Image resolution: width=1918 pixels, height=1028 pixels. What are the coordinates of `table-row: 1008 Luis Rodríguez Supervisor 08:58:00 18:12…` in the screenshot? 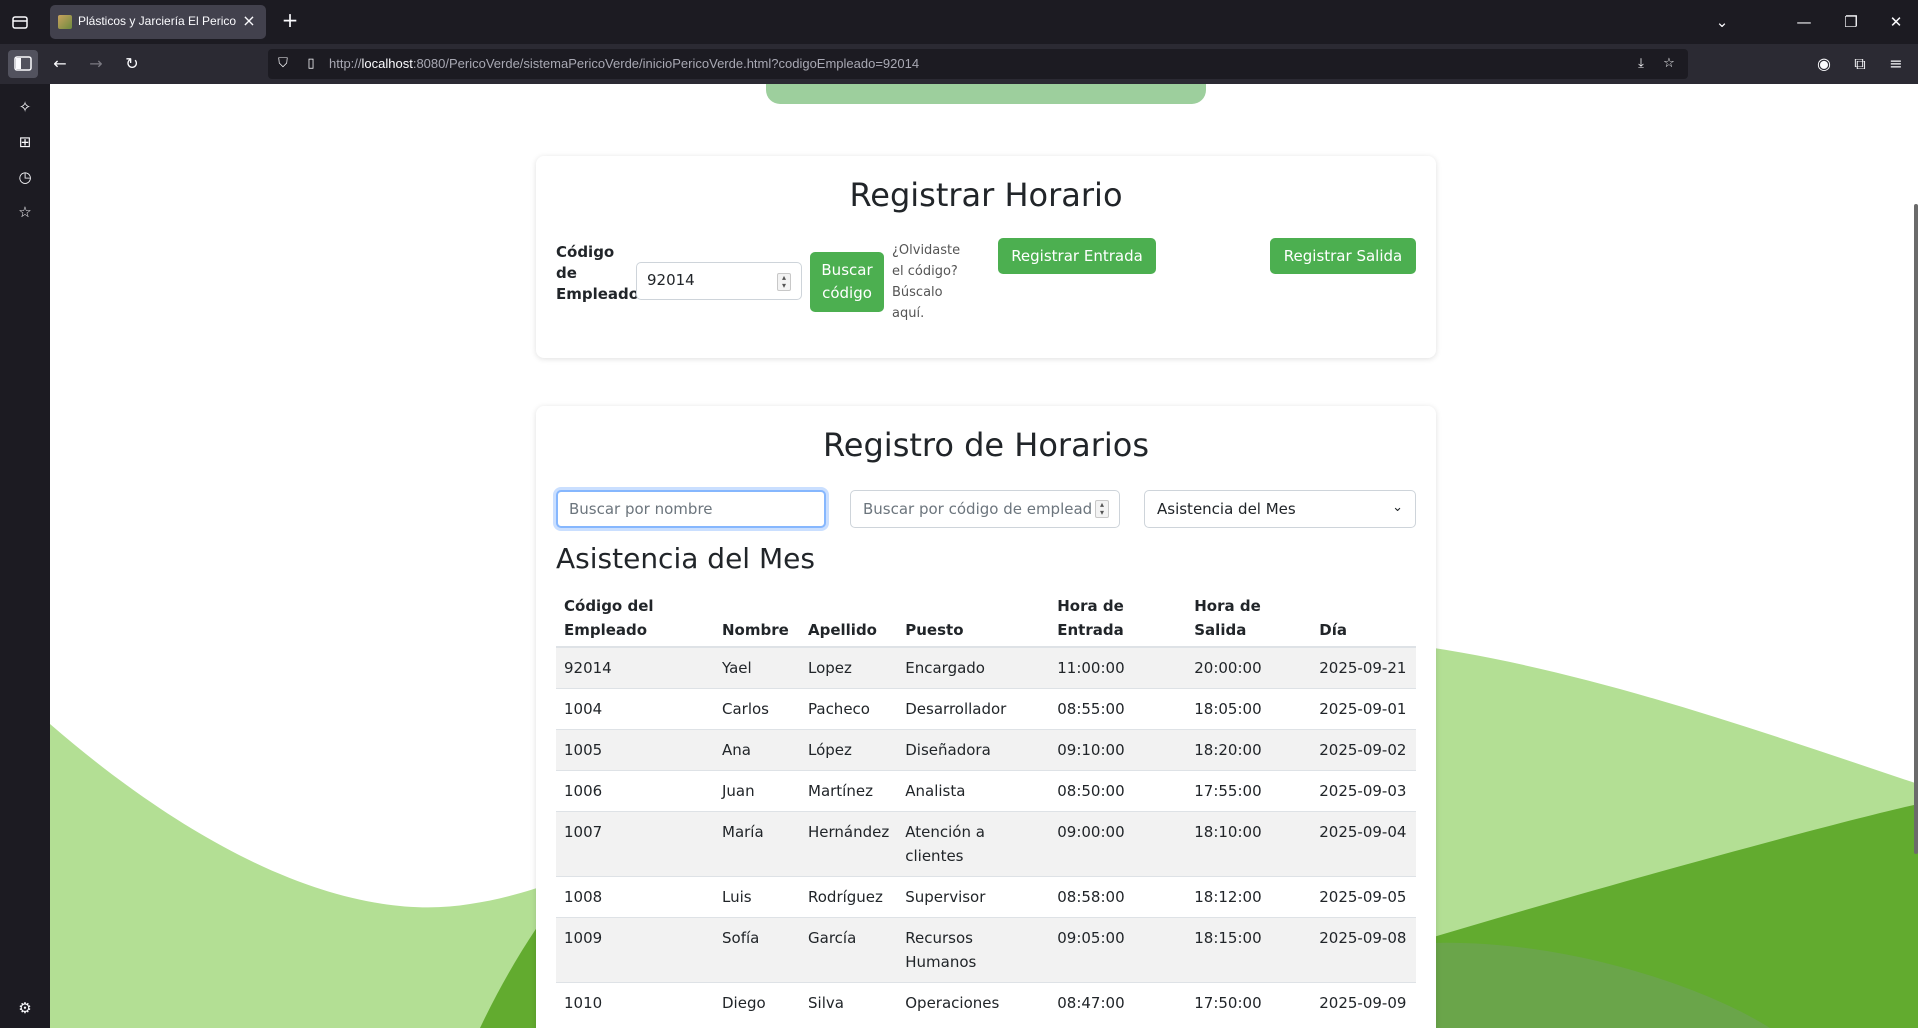 It's located at (986, 897).